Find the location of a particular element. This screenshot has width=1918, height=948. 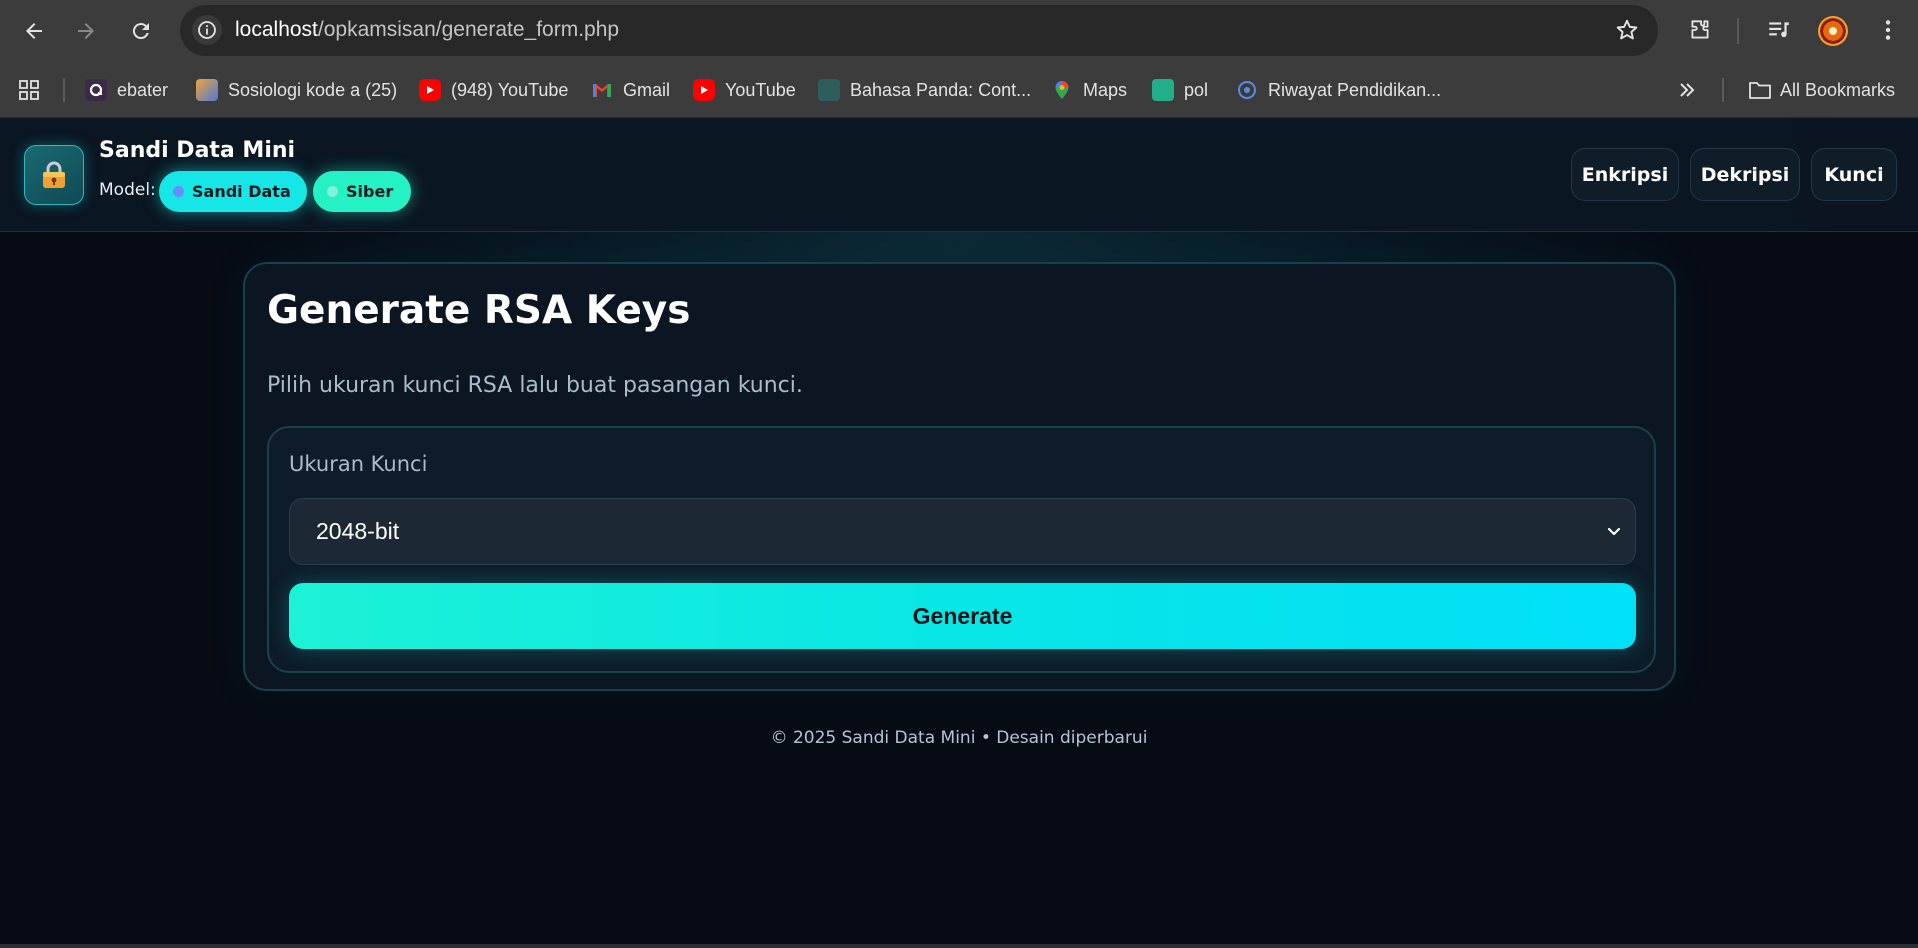

address-bar: localhost/opkamsisan/generate_form.php is located at coordinates (919, 30).